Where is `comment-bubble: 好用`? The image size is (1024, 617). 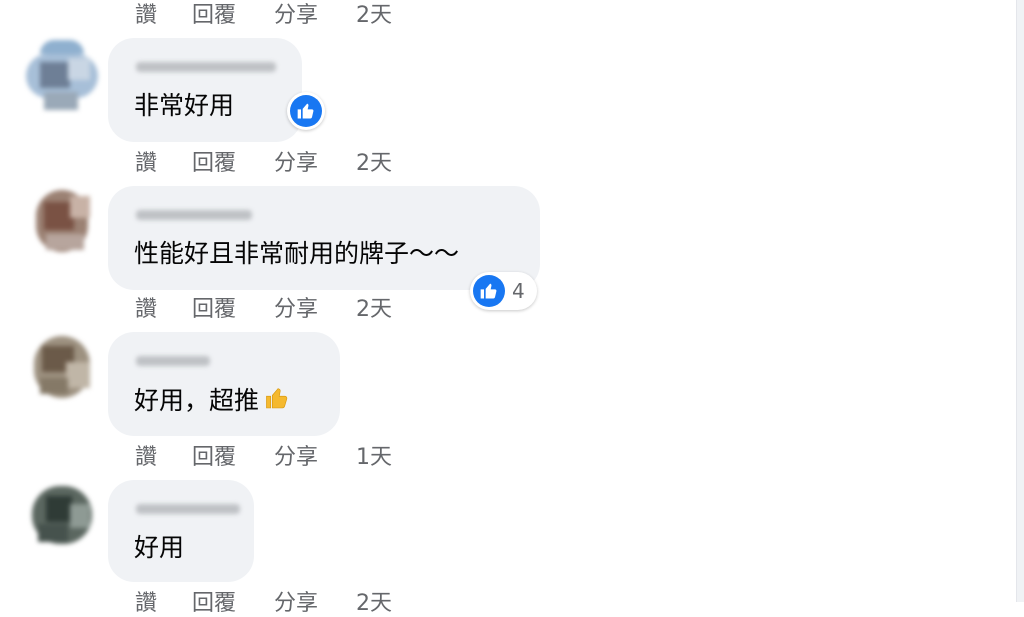
comment-bubble: 好用 is located at coordinates (181, 531).